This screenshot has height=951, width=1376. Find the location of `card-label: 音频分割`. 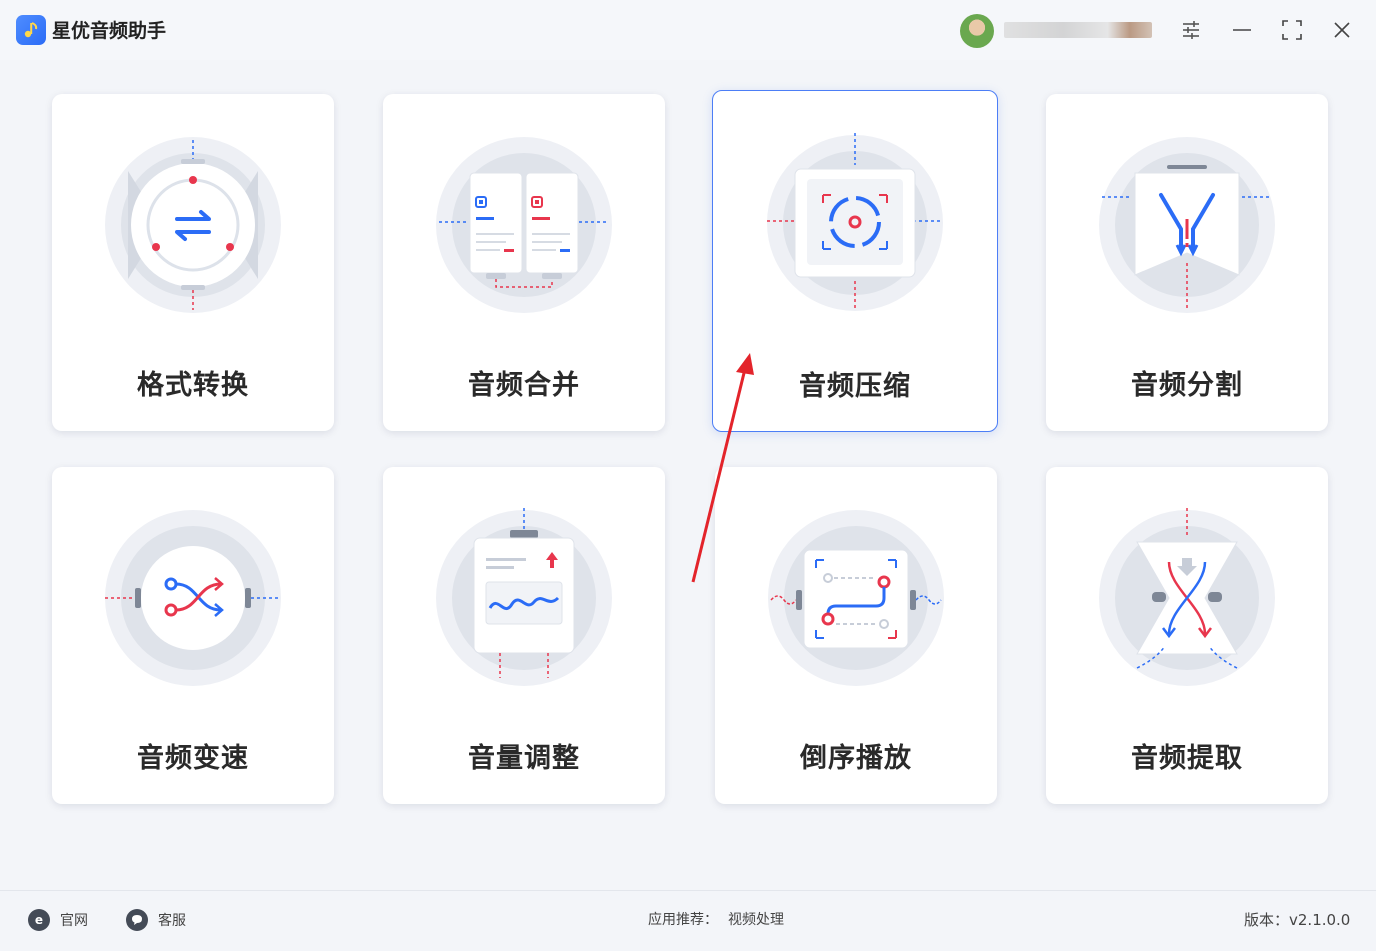

card-label: 音频分割 is located at coordinates (1187, 385).